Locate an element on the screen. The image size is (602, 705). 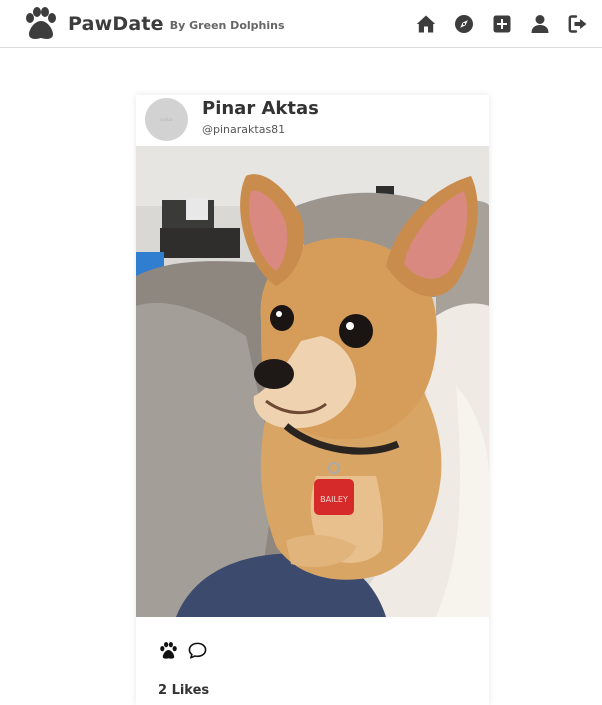
avatar: avatar is located at coordinates (166, 119).